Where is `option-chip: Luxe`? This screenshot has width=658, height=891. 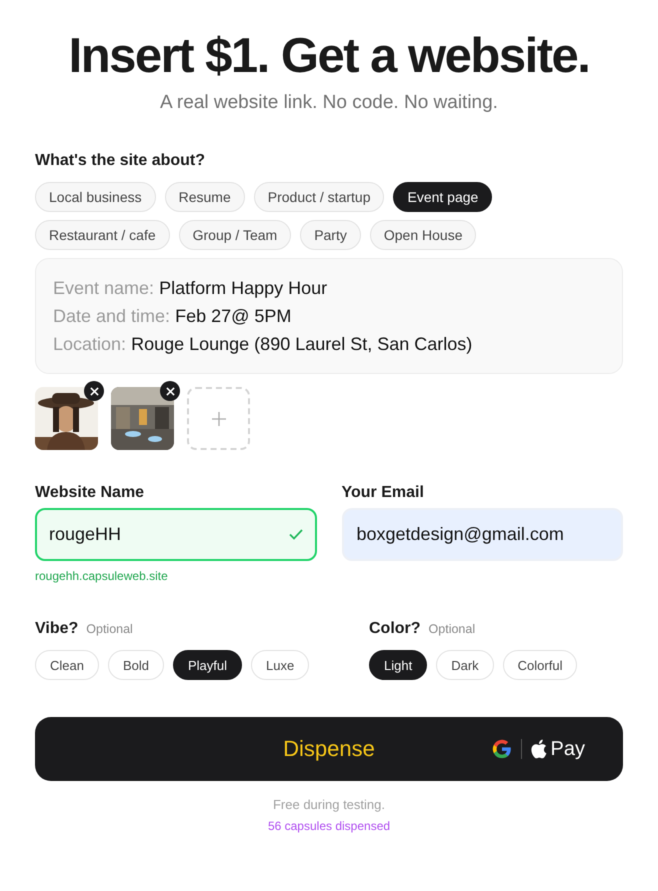 option-chip: Luxe is located at coordinates (280, 665).